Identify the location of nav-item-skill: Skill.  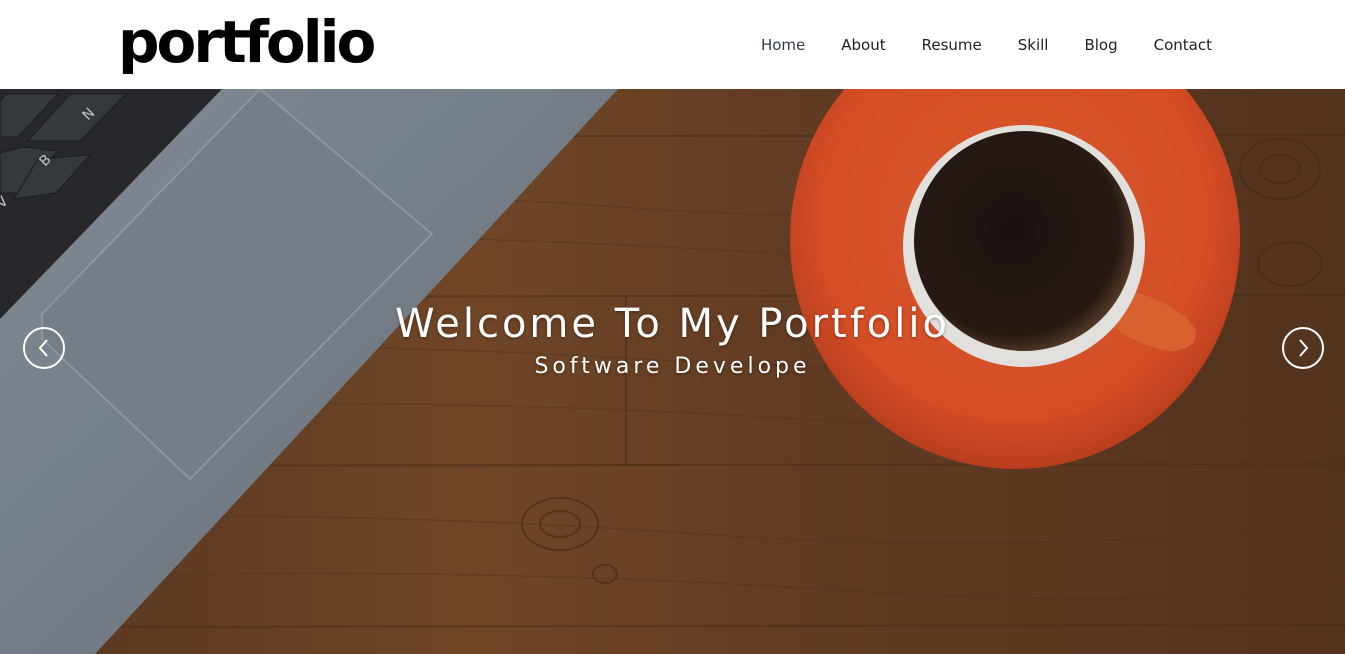
(1033, 45).